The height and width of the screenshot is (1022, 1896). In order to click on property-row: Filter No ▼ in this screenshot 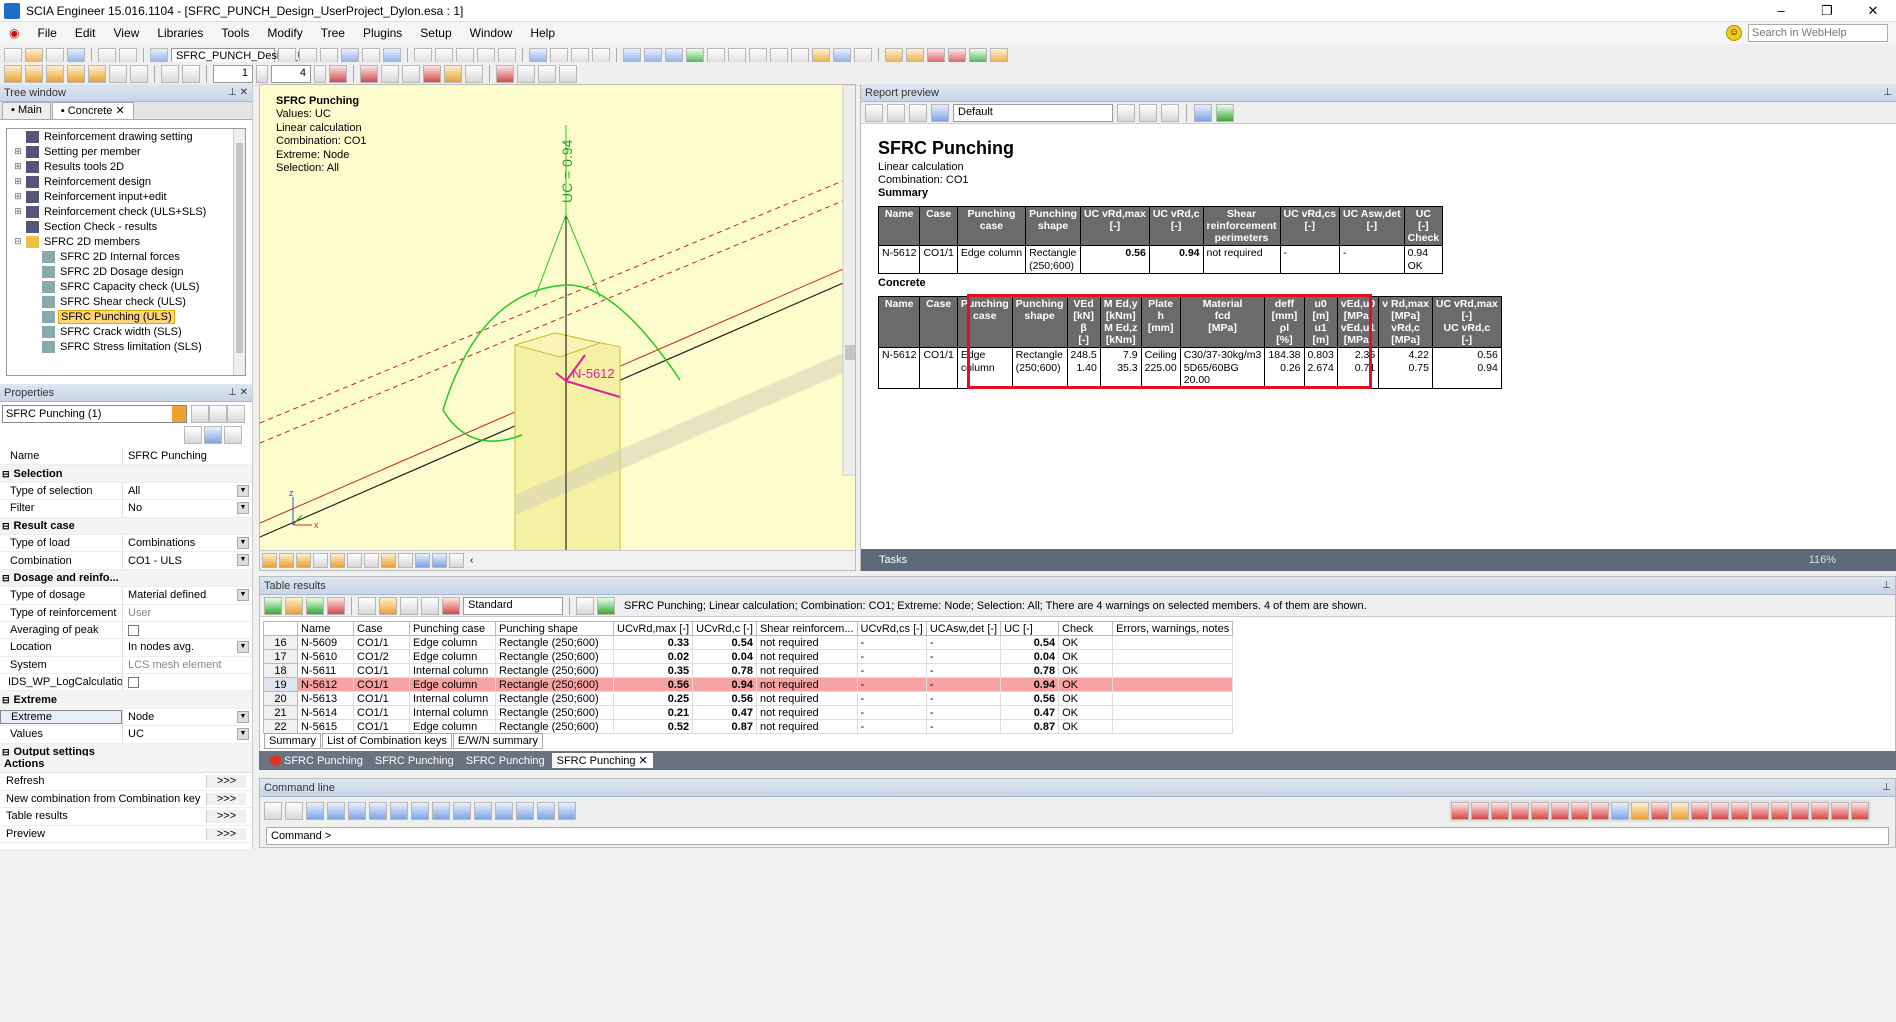, I will do `click(126, 509)`.